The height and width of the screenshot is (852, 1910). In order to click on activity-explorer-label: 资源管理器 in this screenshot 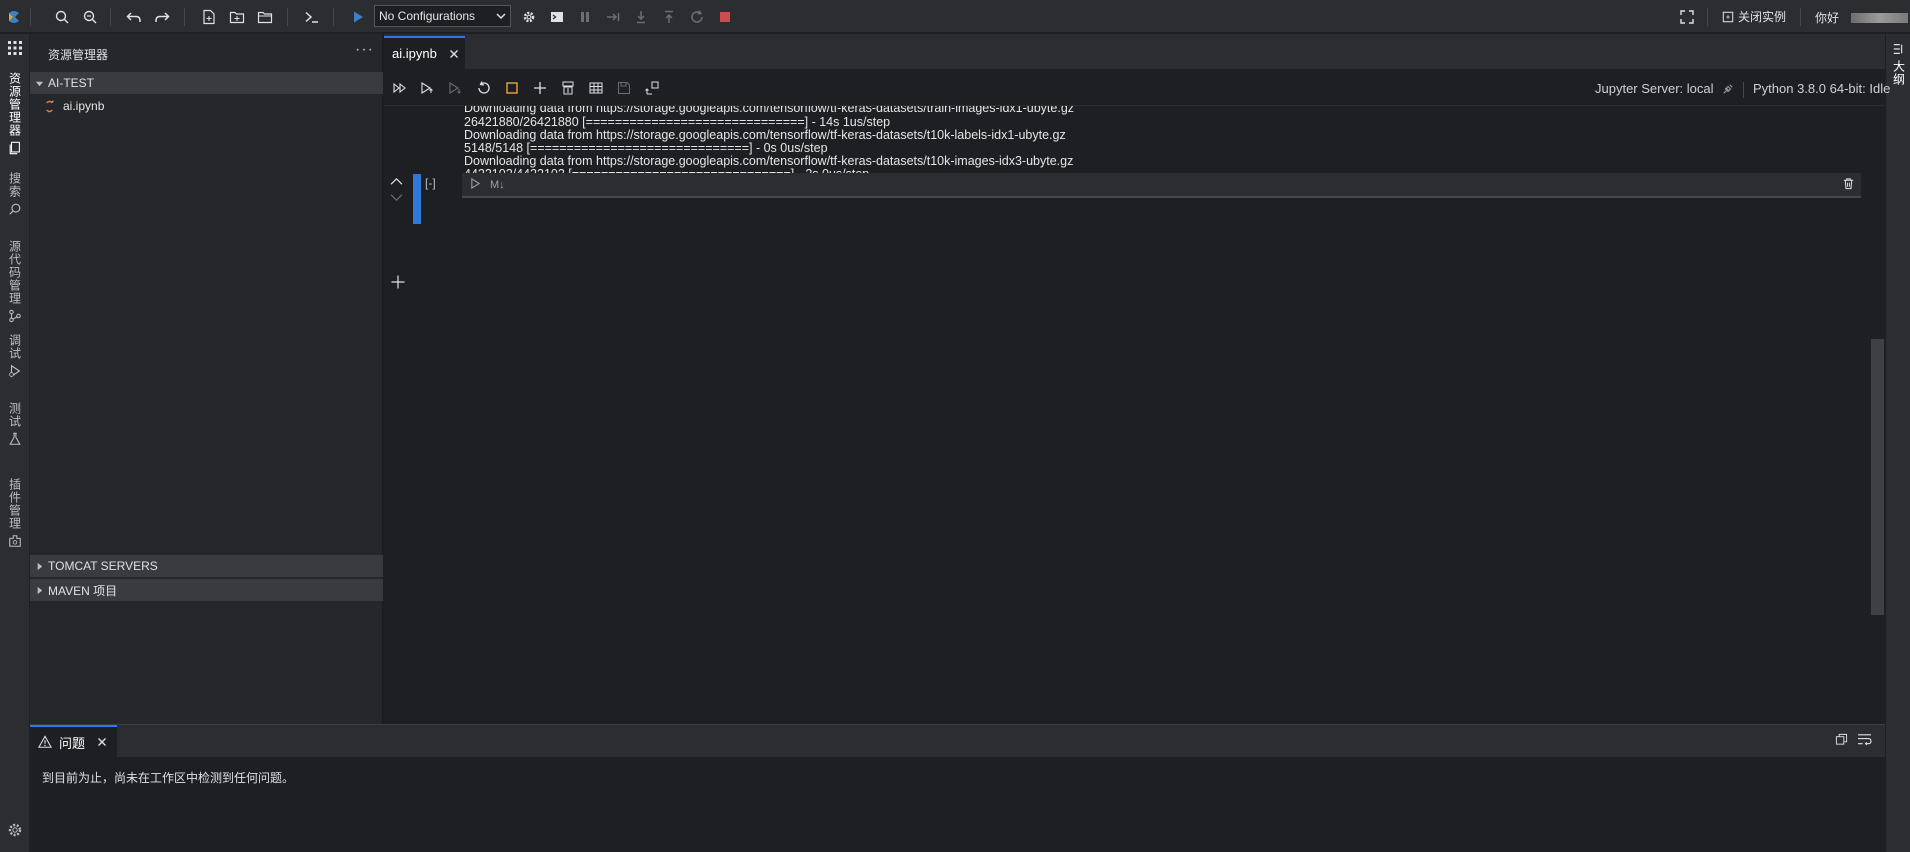, I will do `click(14, 104)`.